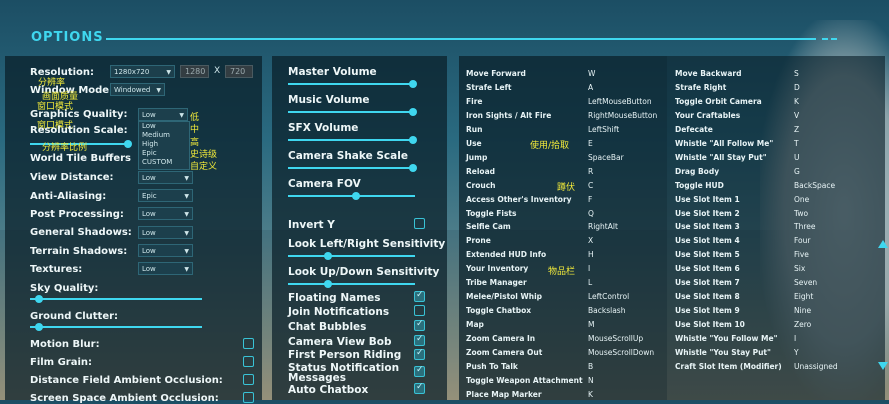 This screenshot has height=404, width=889. Describe the element at coordinates (590, 282) in the screenshot. I see `binding-key: L` at that location.